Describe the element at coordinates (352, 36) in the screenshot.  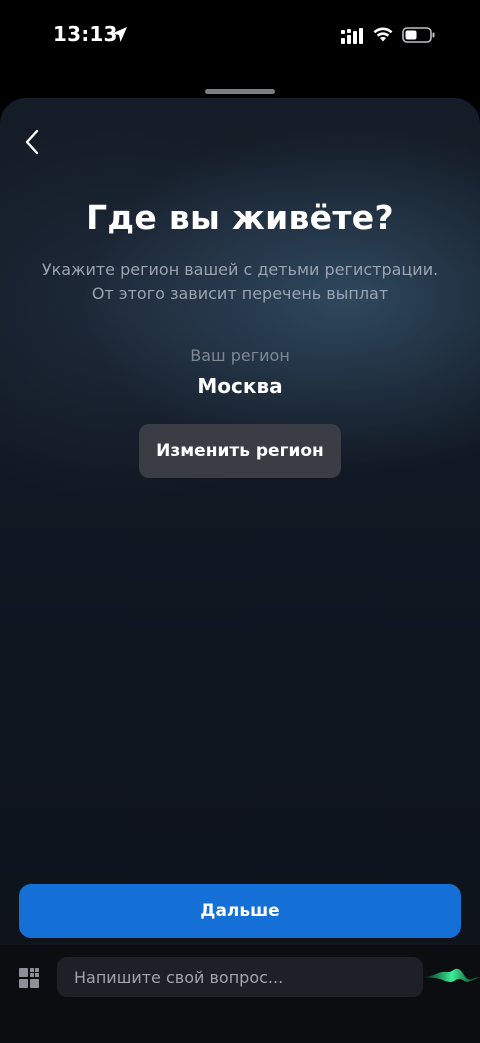
I see `signal-icon` at that location.